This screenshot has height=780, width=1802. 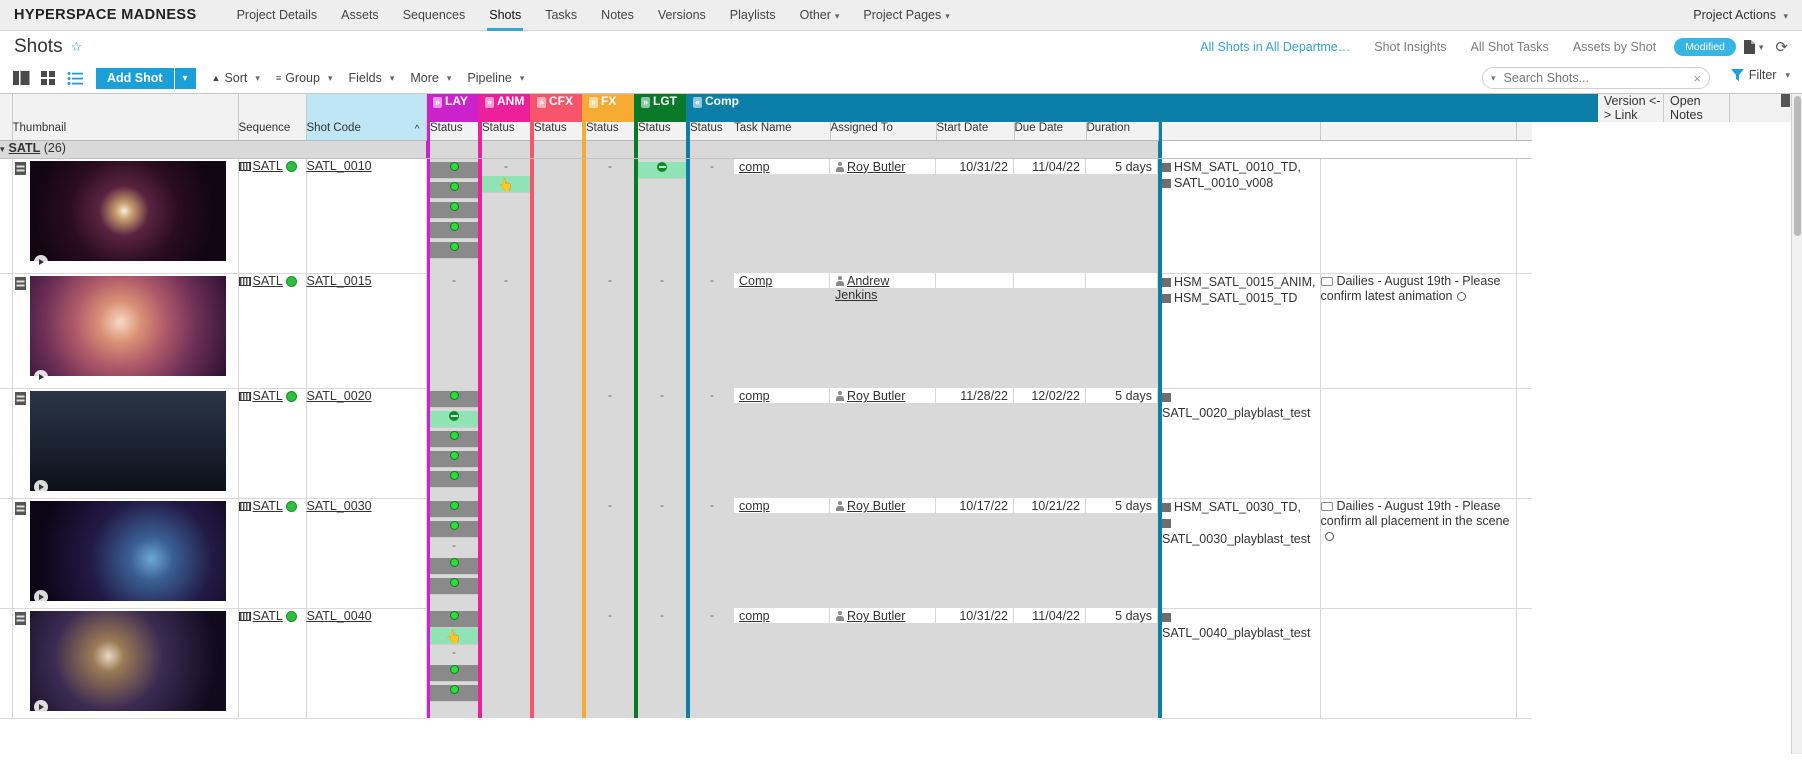 What do you see at coordinates (1237, 167) in the screenshot?
I see `version-name: HSM_SATL_0010_TD,` at bounding box center [1237, 167].